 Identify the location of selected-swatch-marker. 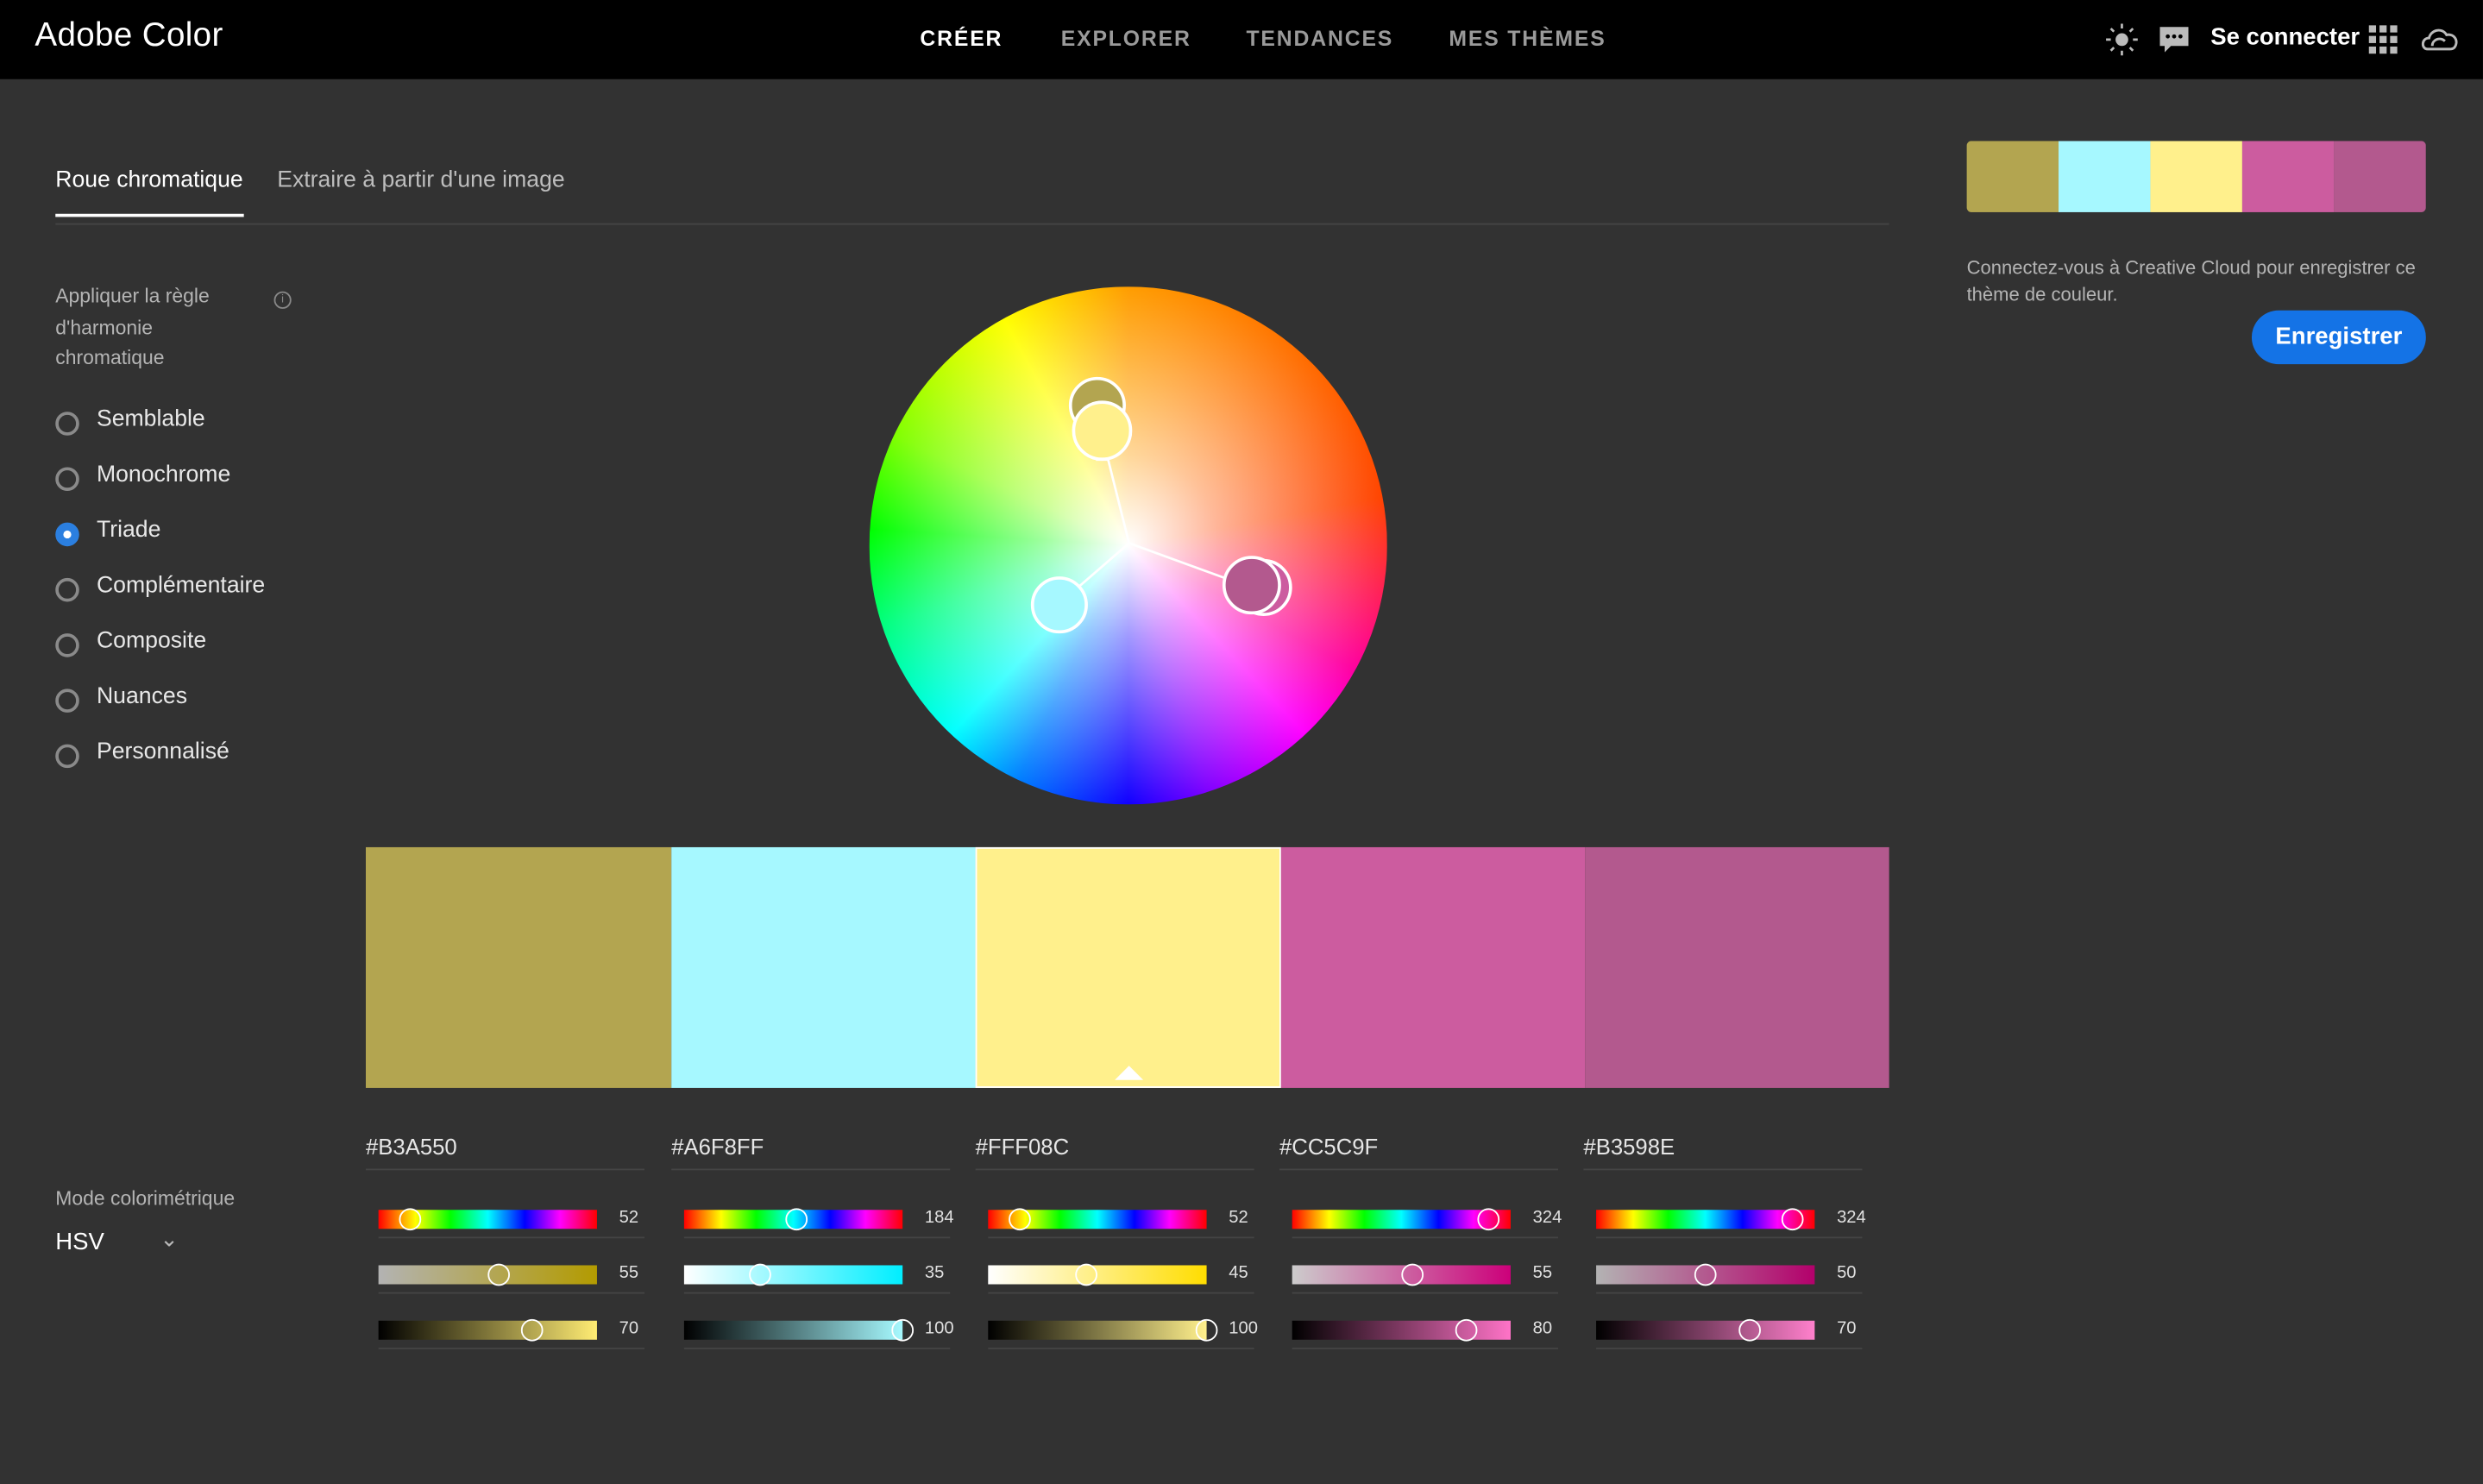
(1128, 1073).